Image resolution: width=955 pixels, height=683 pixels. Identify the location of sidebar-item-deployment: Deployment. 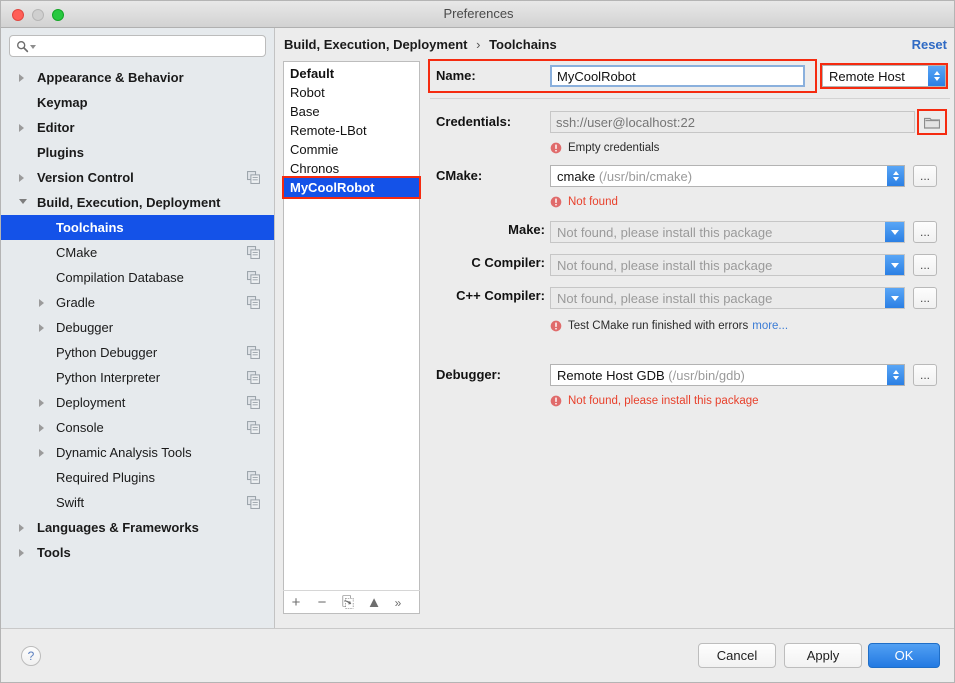
(137, 402).